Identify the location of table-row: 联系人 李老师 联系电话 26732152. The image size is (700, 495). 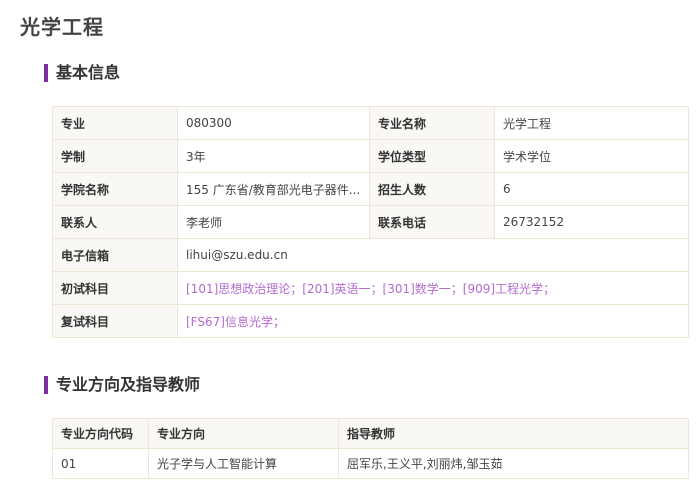
(370, 222).